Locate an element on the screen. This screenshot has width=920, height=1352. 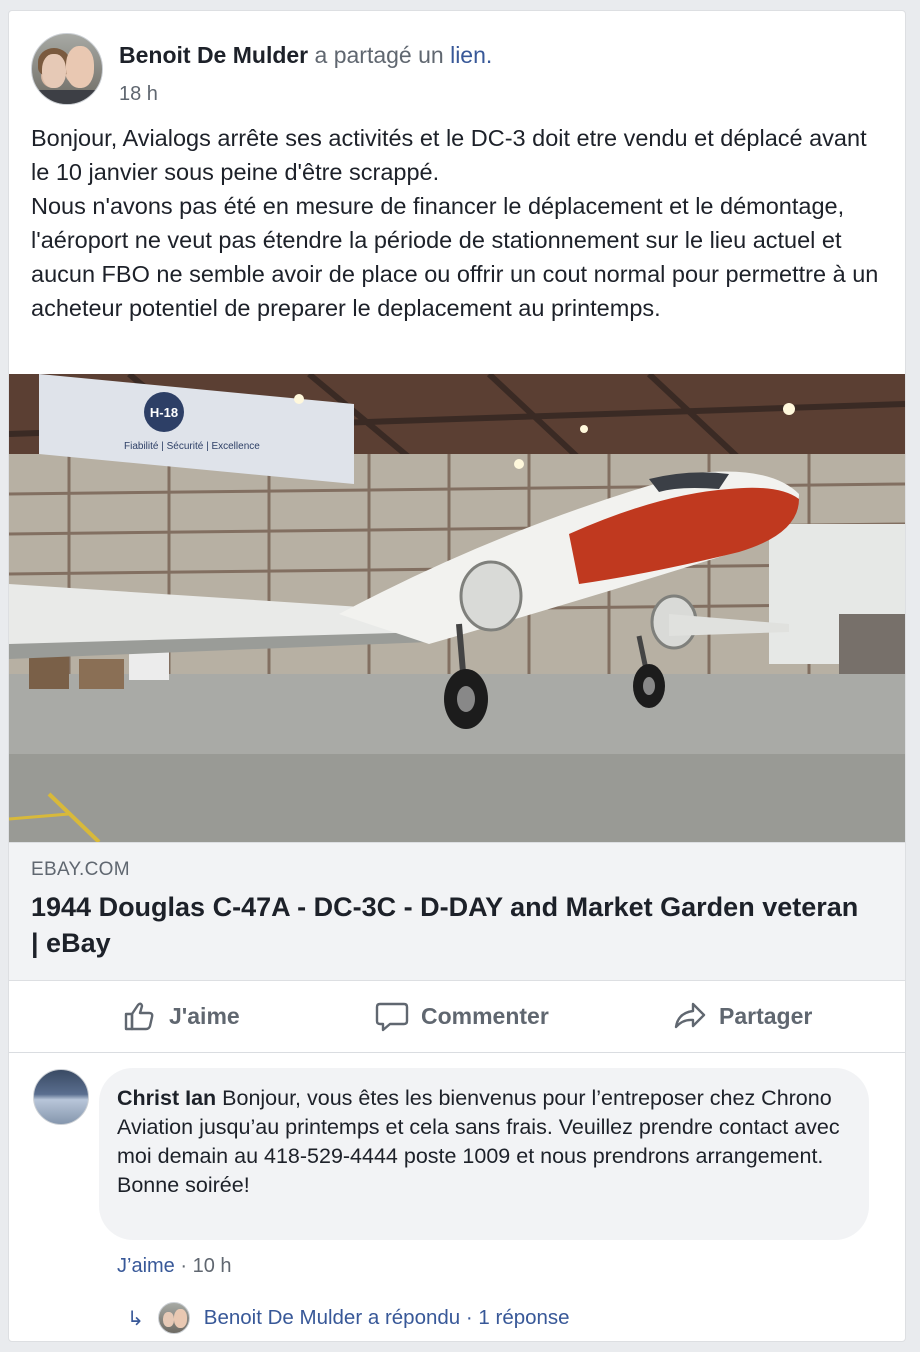
comment-signoff: Bonne soirée! is located at coordinates (183, 1185).